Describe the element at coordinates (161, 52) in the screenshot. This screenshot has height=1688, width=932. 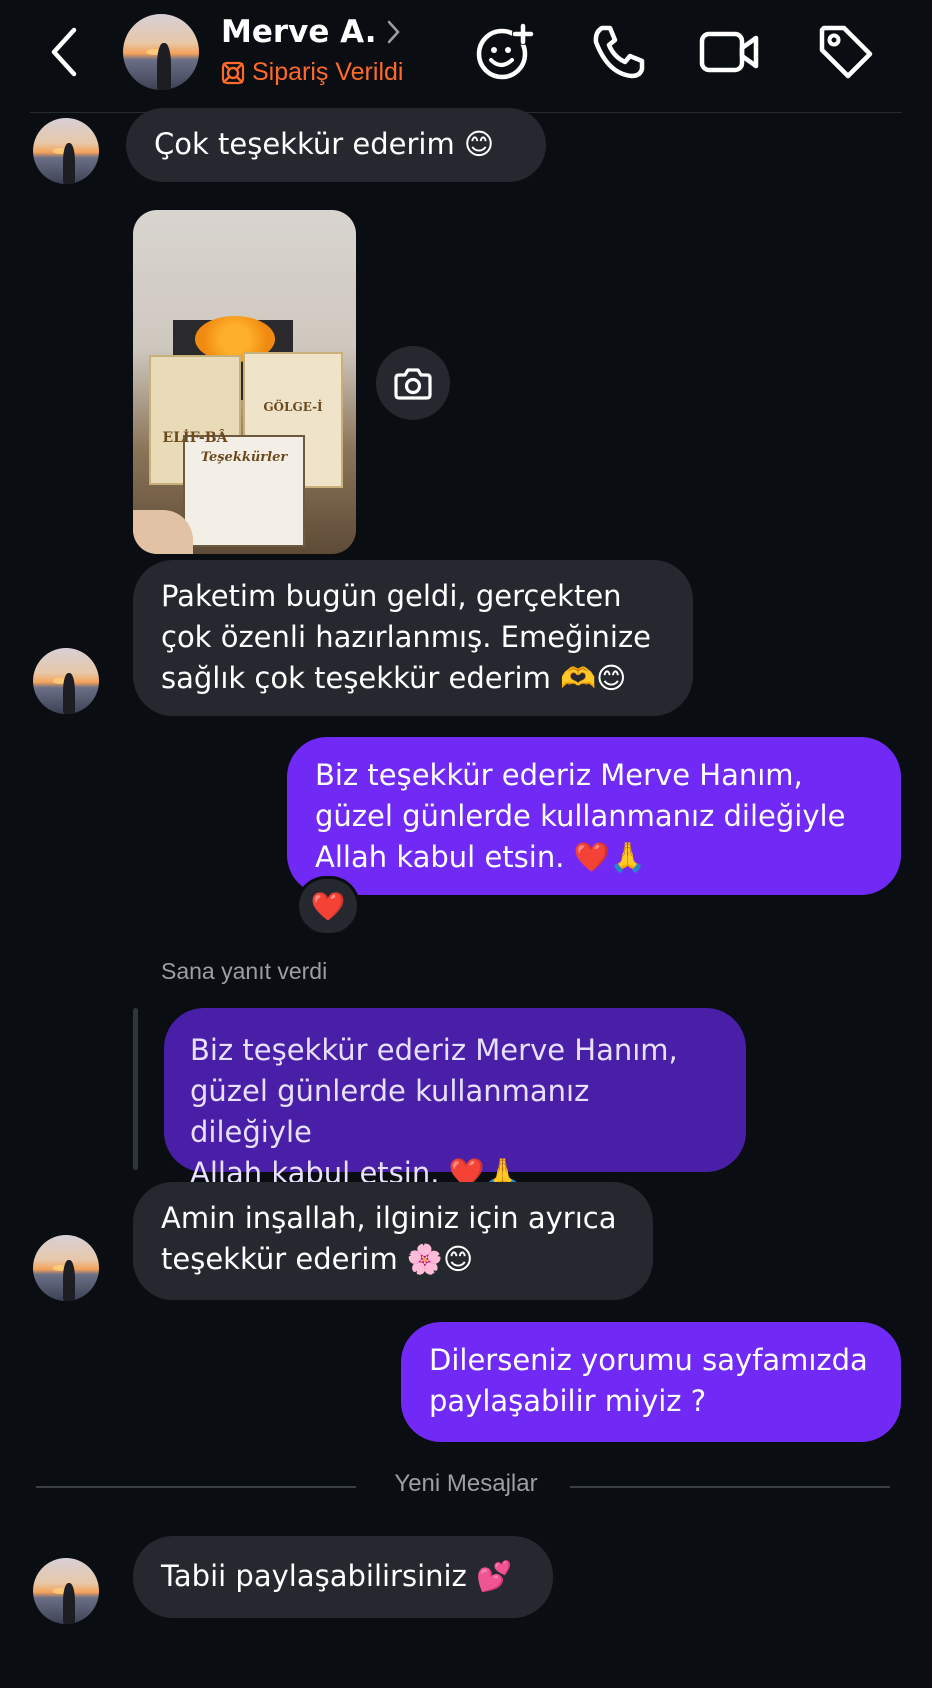
I see `contact-avatar` at that location.